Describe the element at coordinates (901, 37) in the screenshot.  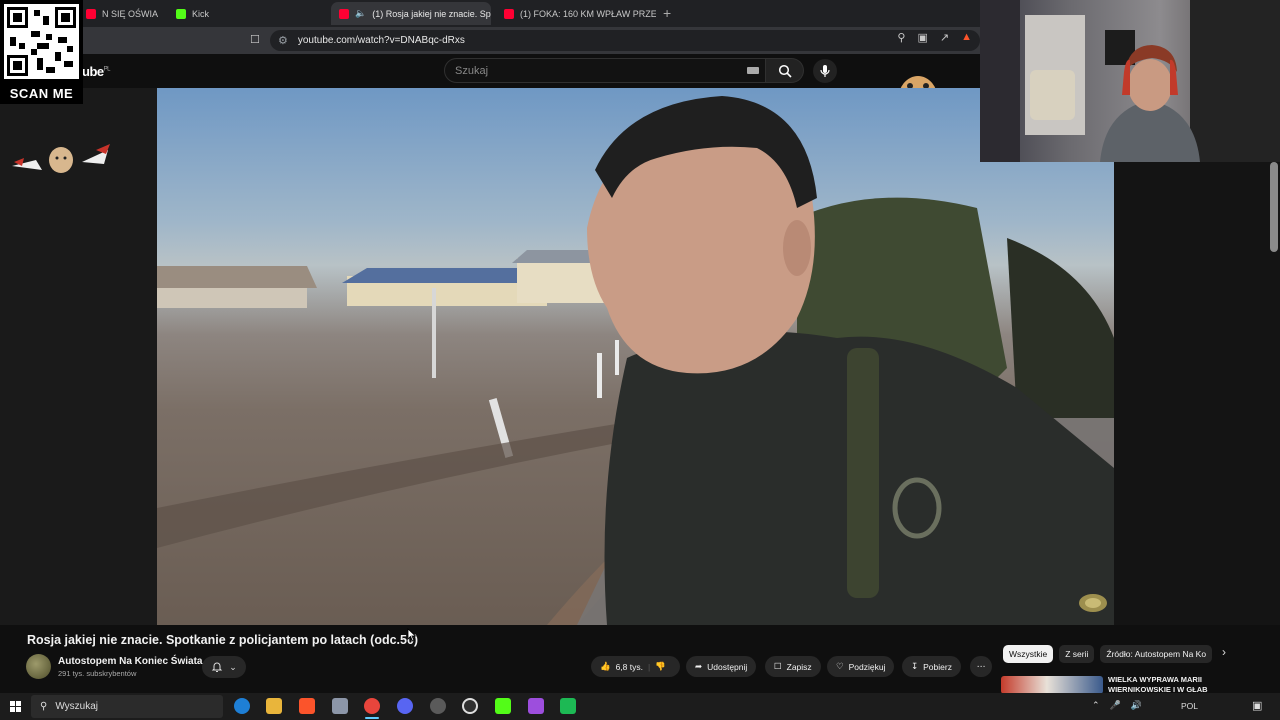
I see `zoom-icon: ⚲` at that location.